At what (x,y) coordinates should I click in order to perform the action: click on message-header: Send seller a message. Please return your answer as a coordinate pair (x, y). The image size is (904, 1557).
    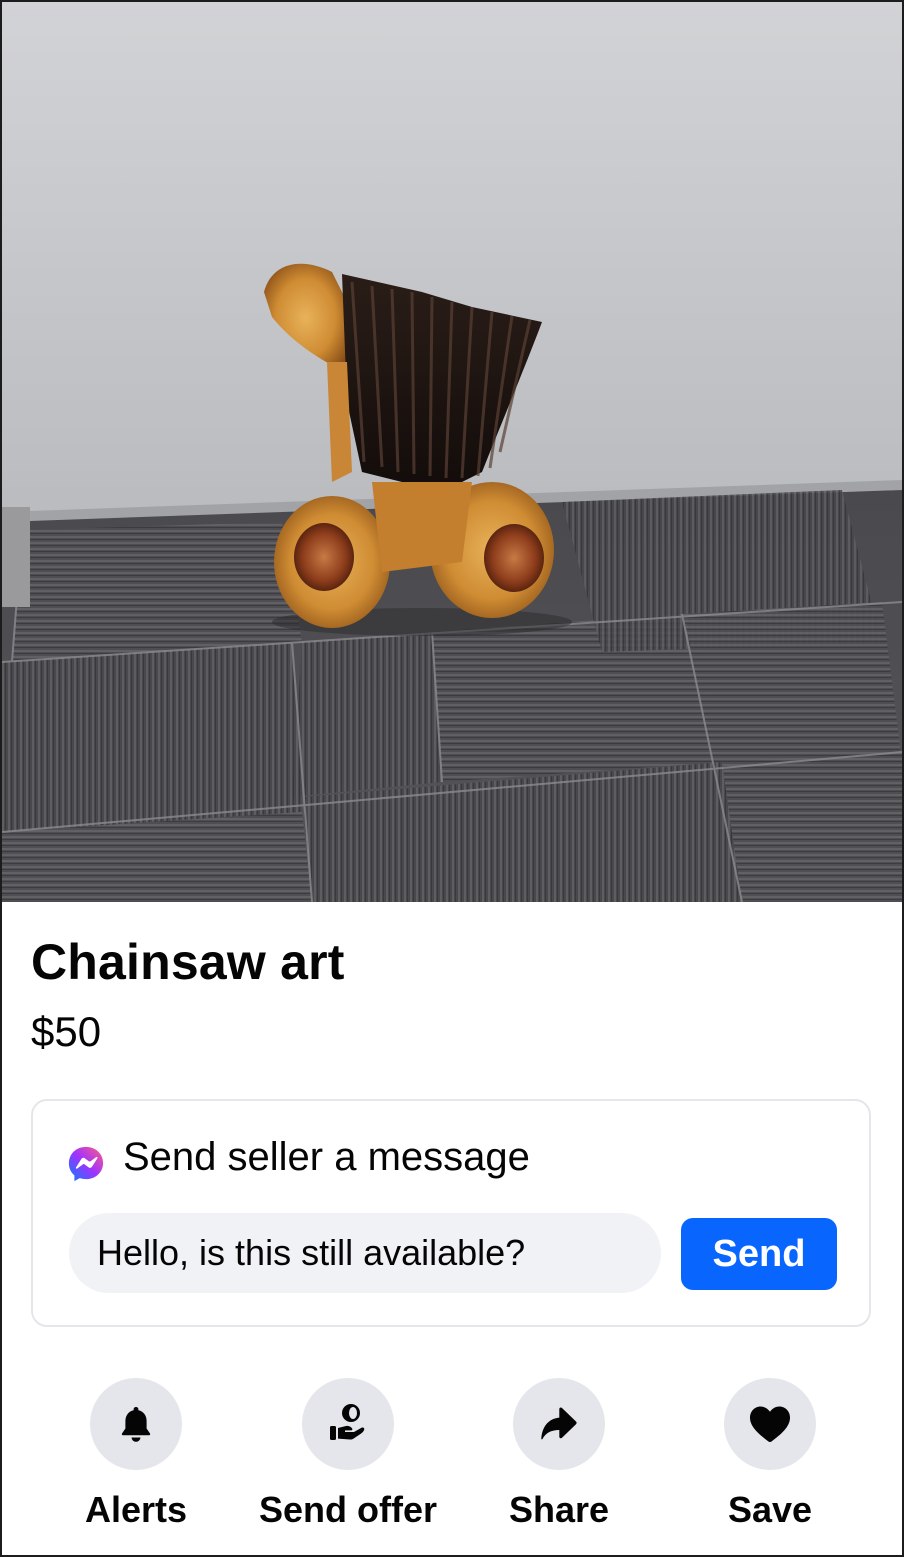
    Looking at the image, I should click on (298, 1157).